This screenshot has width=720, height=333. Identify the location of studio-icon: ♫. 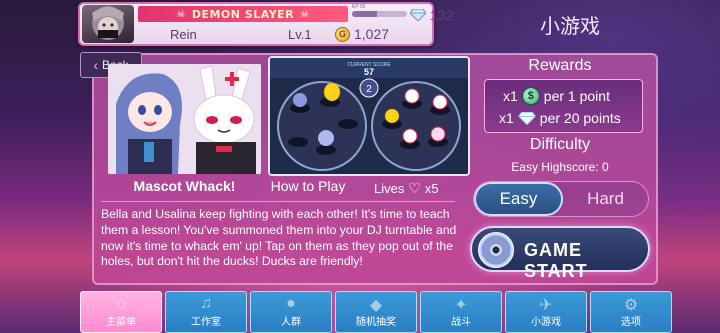
(206, 303).